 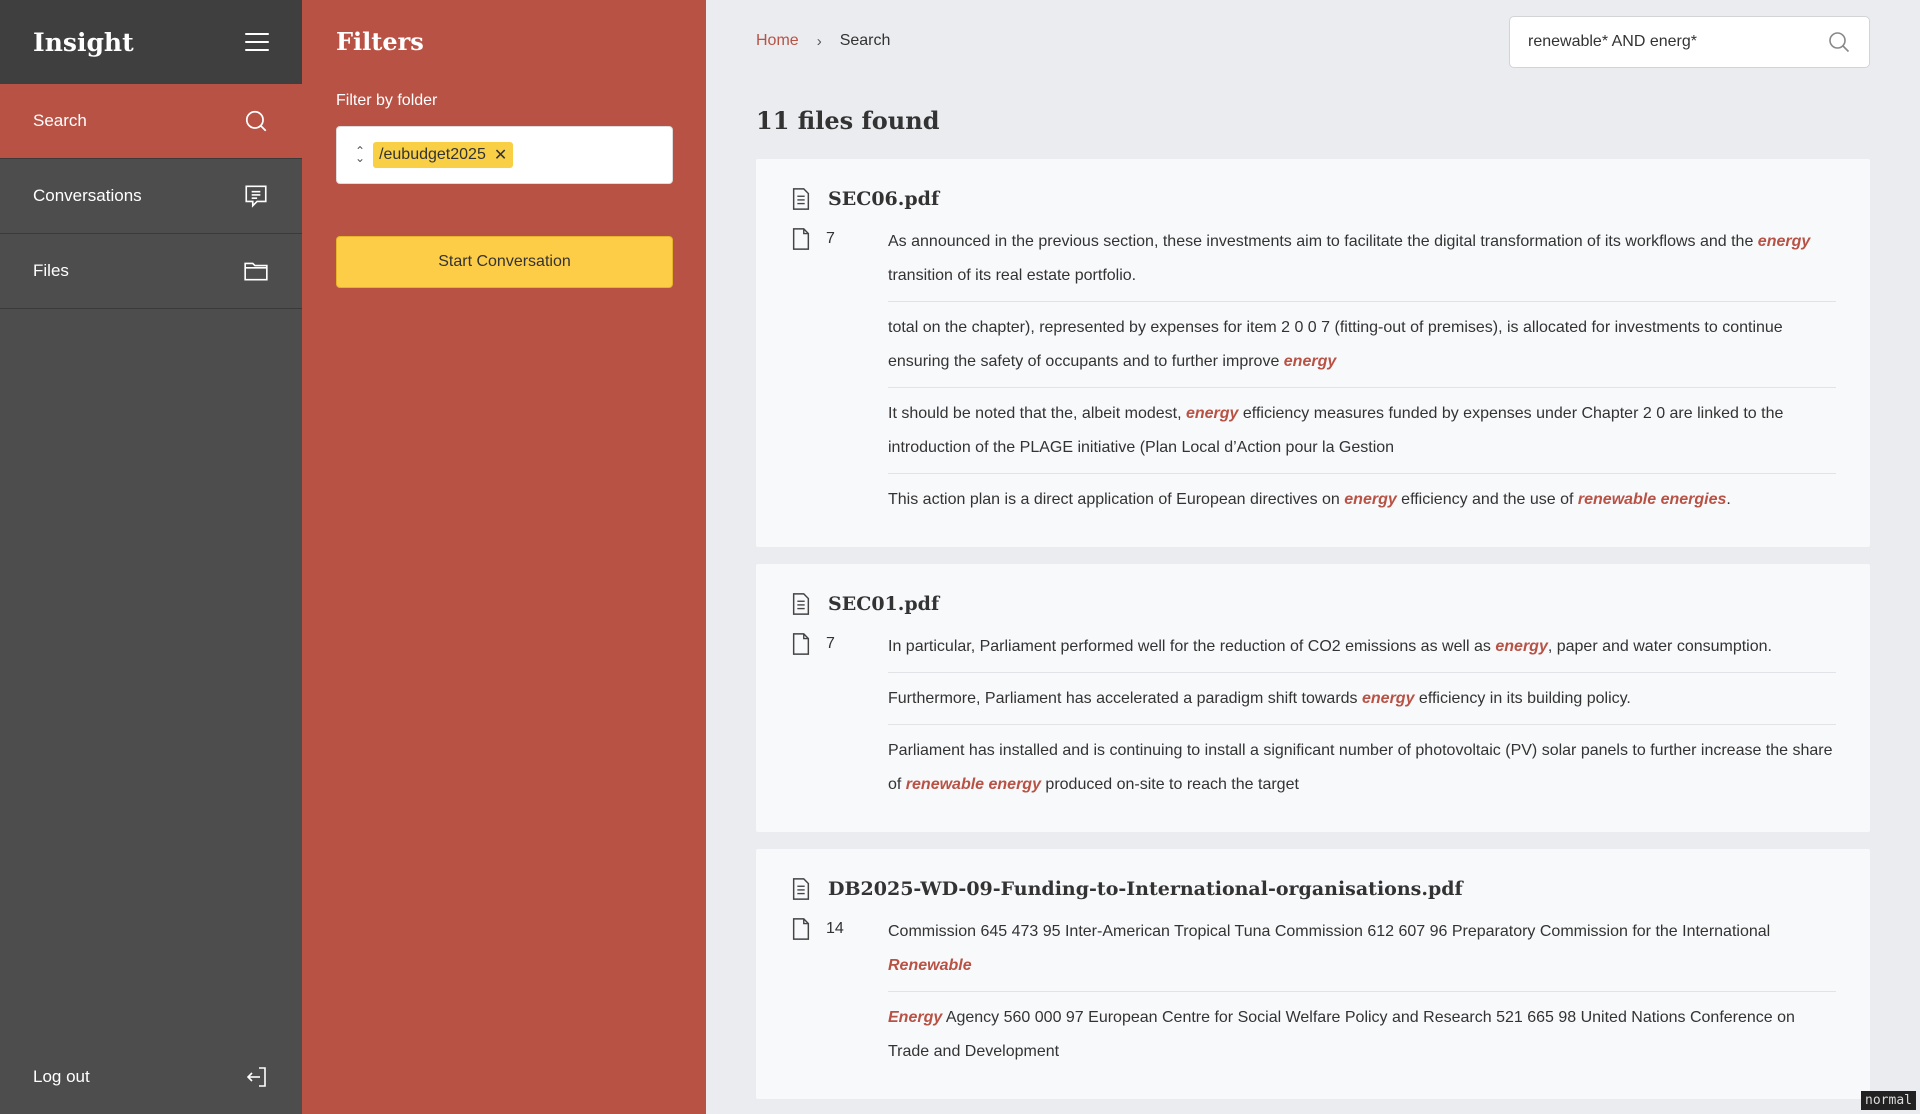 I want to click on result-card-header: SEC01.pdf, so click(x=1313, y=604).